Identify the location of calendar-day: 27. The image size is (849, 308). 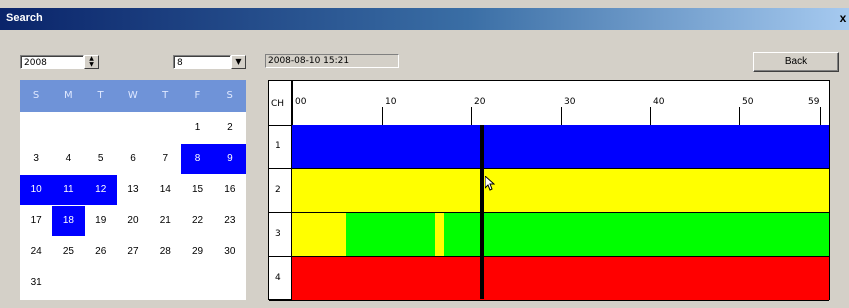
(133, 252).